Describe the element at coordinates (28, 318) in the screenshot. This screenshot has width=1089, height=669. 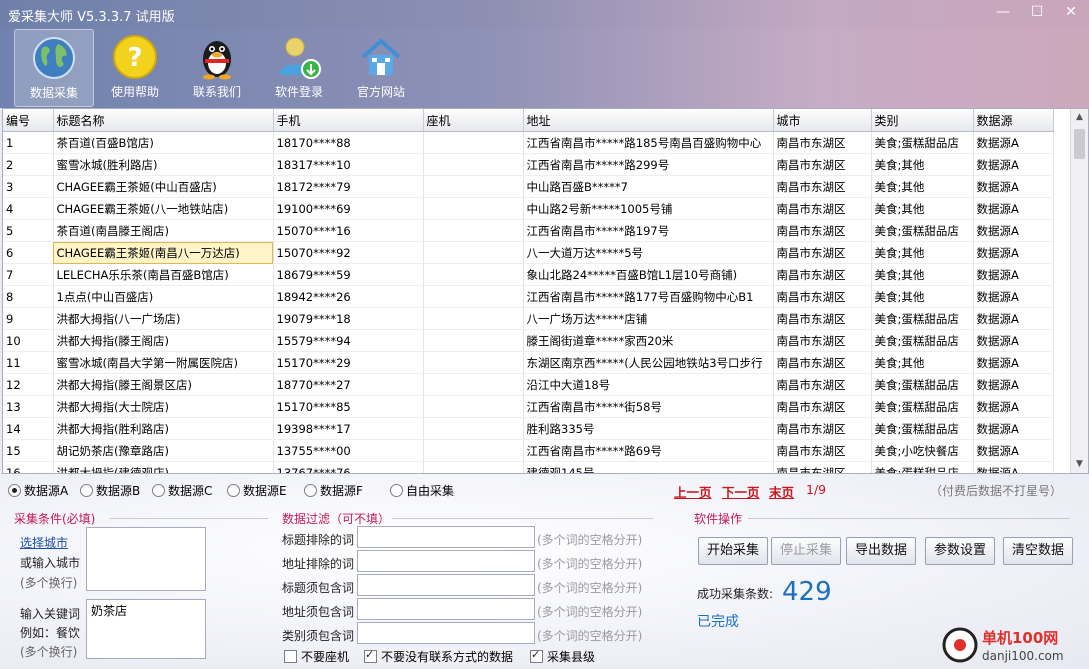
I see `table-cell: 9` at that location.